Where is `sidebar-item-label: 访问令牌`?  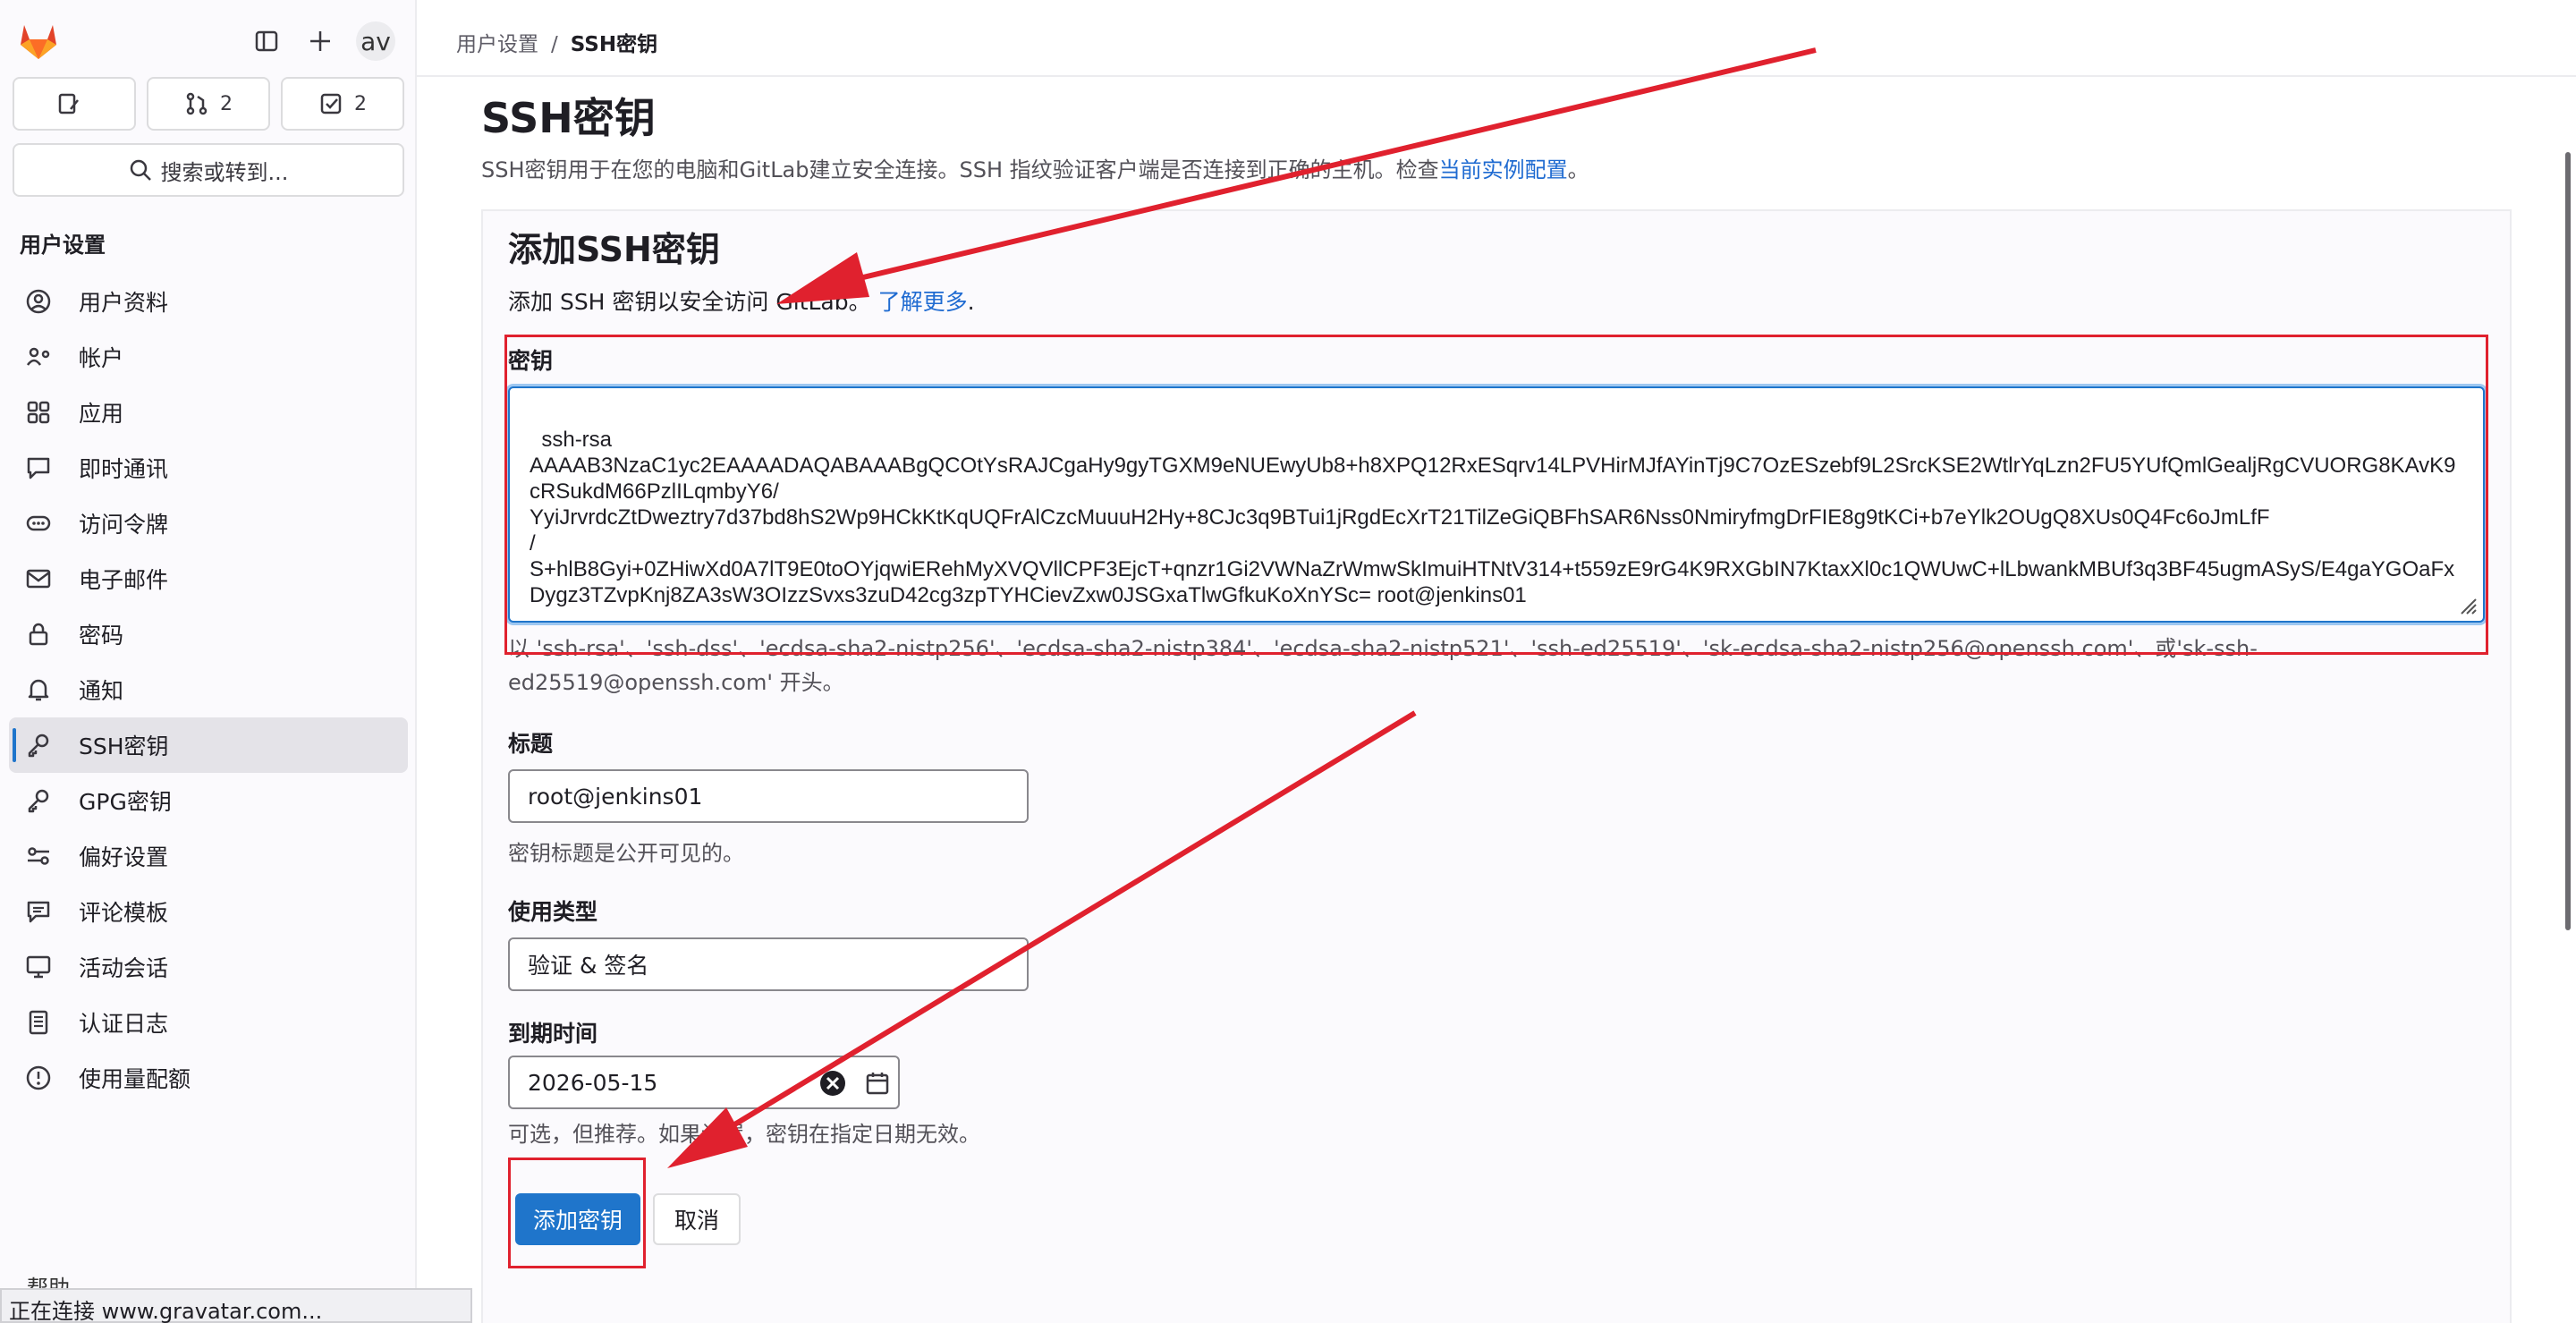 sidebar-item-label: 访问令牌 is located at coordinates (124, 525).